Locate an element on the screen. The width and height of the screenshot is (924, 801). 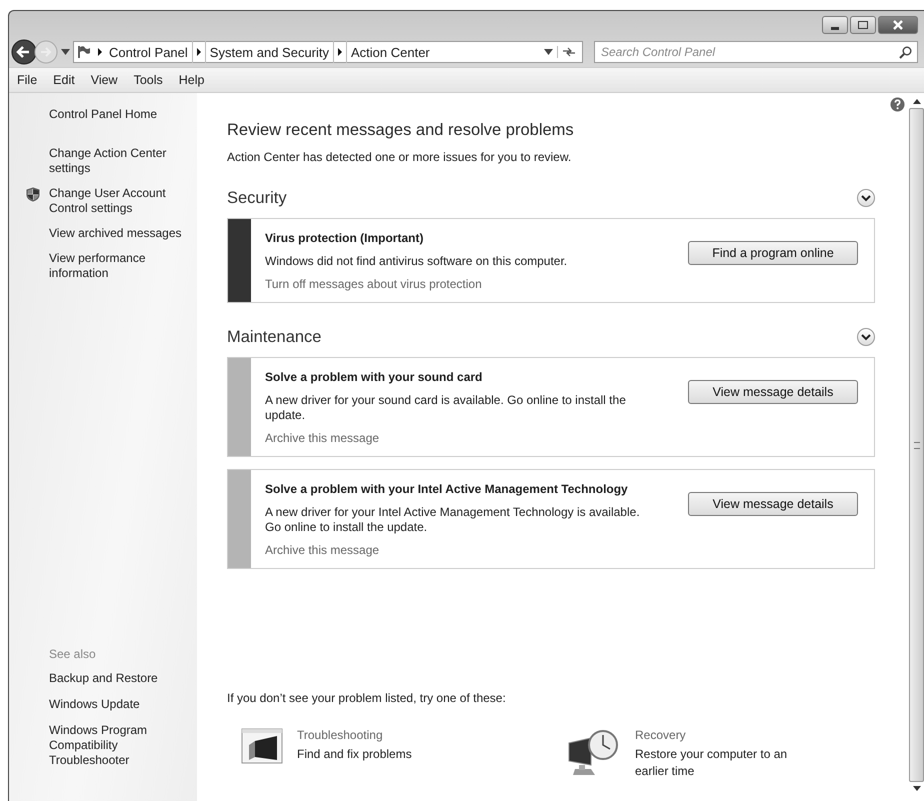
menu-item: File is located at coordinates (27, 80).